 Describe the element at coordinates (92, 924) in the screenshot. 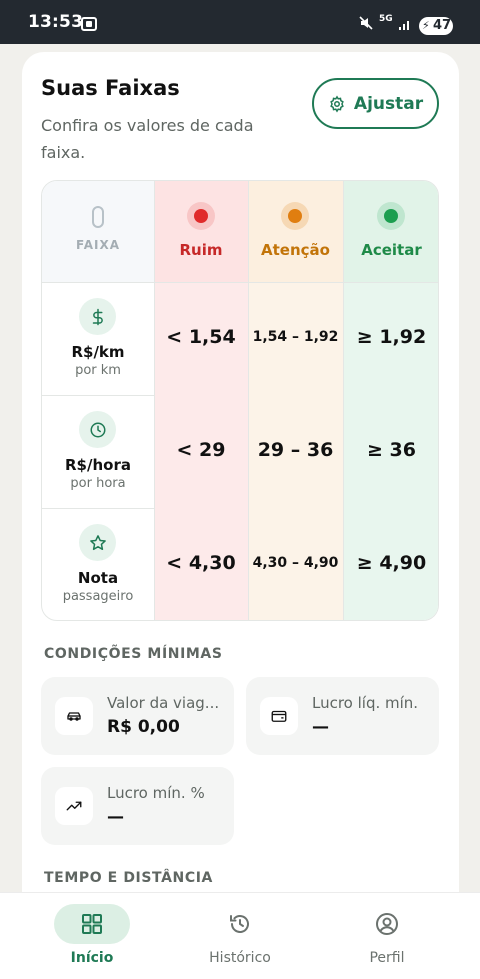

I see `grid-icon` at that location.